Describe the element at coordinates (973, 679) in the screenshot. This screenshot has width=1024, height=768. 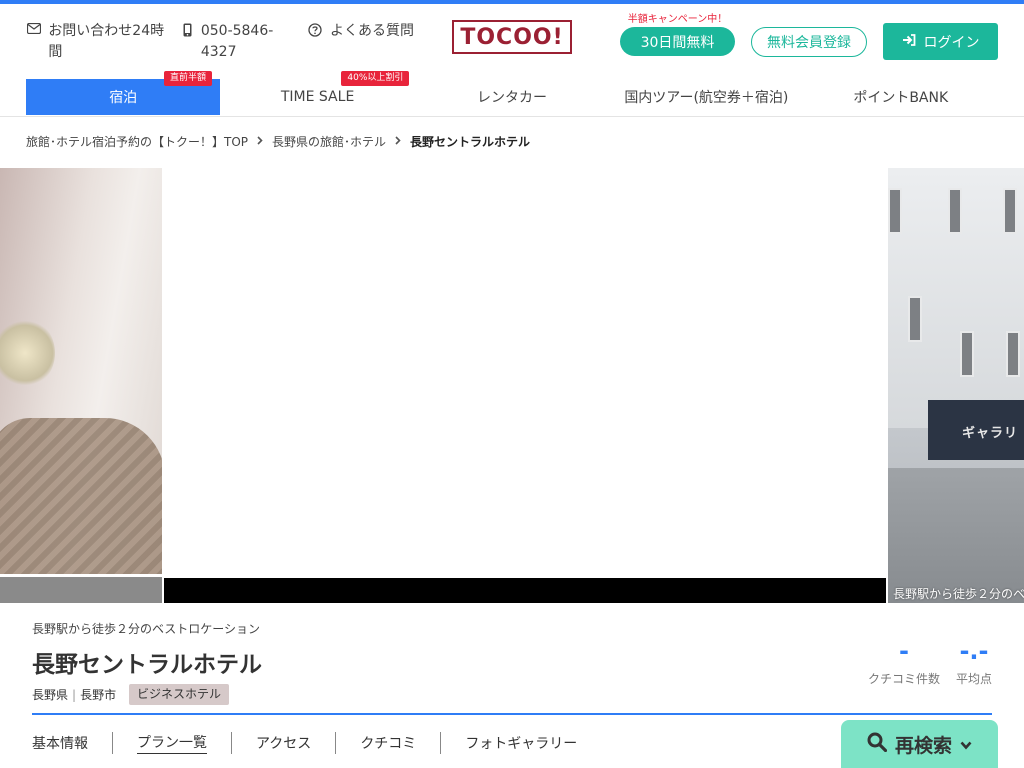
I see `average-score-label: 平均点` at that location.